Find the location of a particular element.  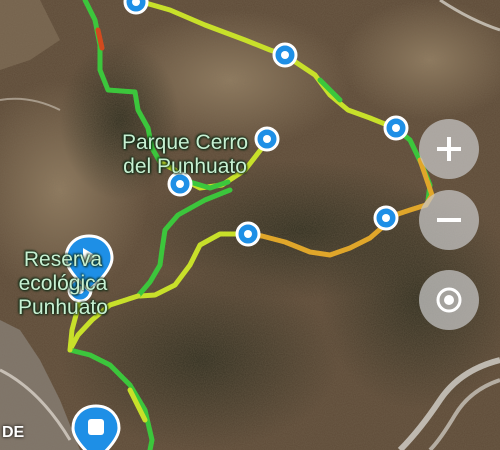

route-segment-west is located at coordinates (184, 243).